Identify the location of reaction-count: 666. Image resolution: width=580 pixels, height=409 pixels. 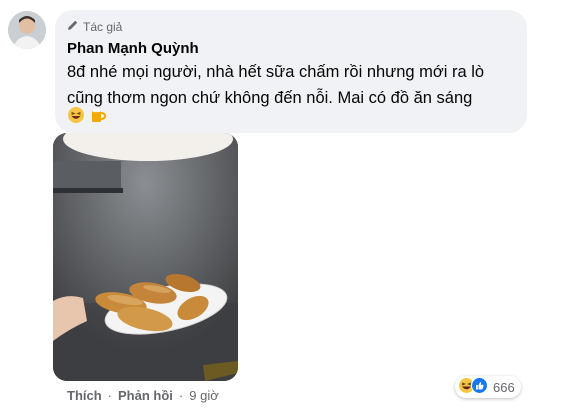
(504, 387).